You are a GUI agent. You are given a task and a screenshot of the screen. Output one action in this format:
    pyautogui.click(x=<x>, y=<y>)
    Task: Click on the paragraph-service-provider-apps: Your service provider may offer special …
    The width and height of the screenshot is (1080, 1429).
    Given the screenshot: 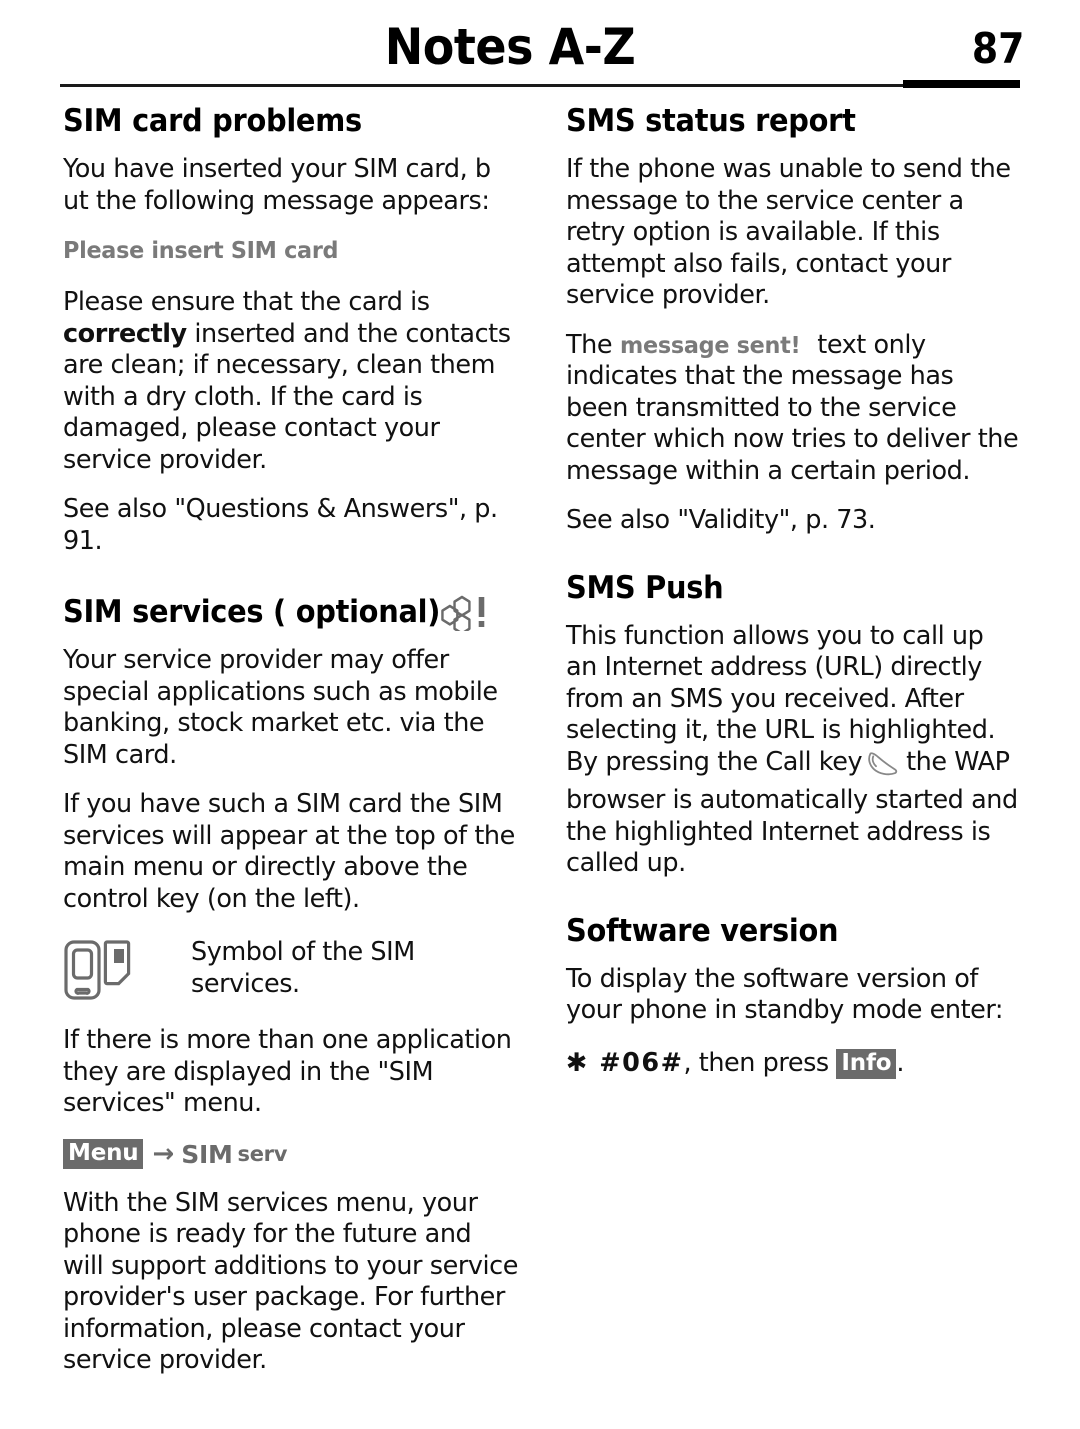 What is the action you would take?
    pyautogui.click(x=280, y=707)
    